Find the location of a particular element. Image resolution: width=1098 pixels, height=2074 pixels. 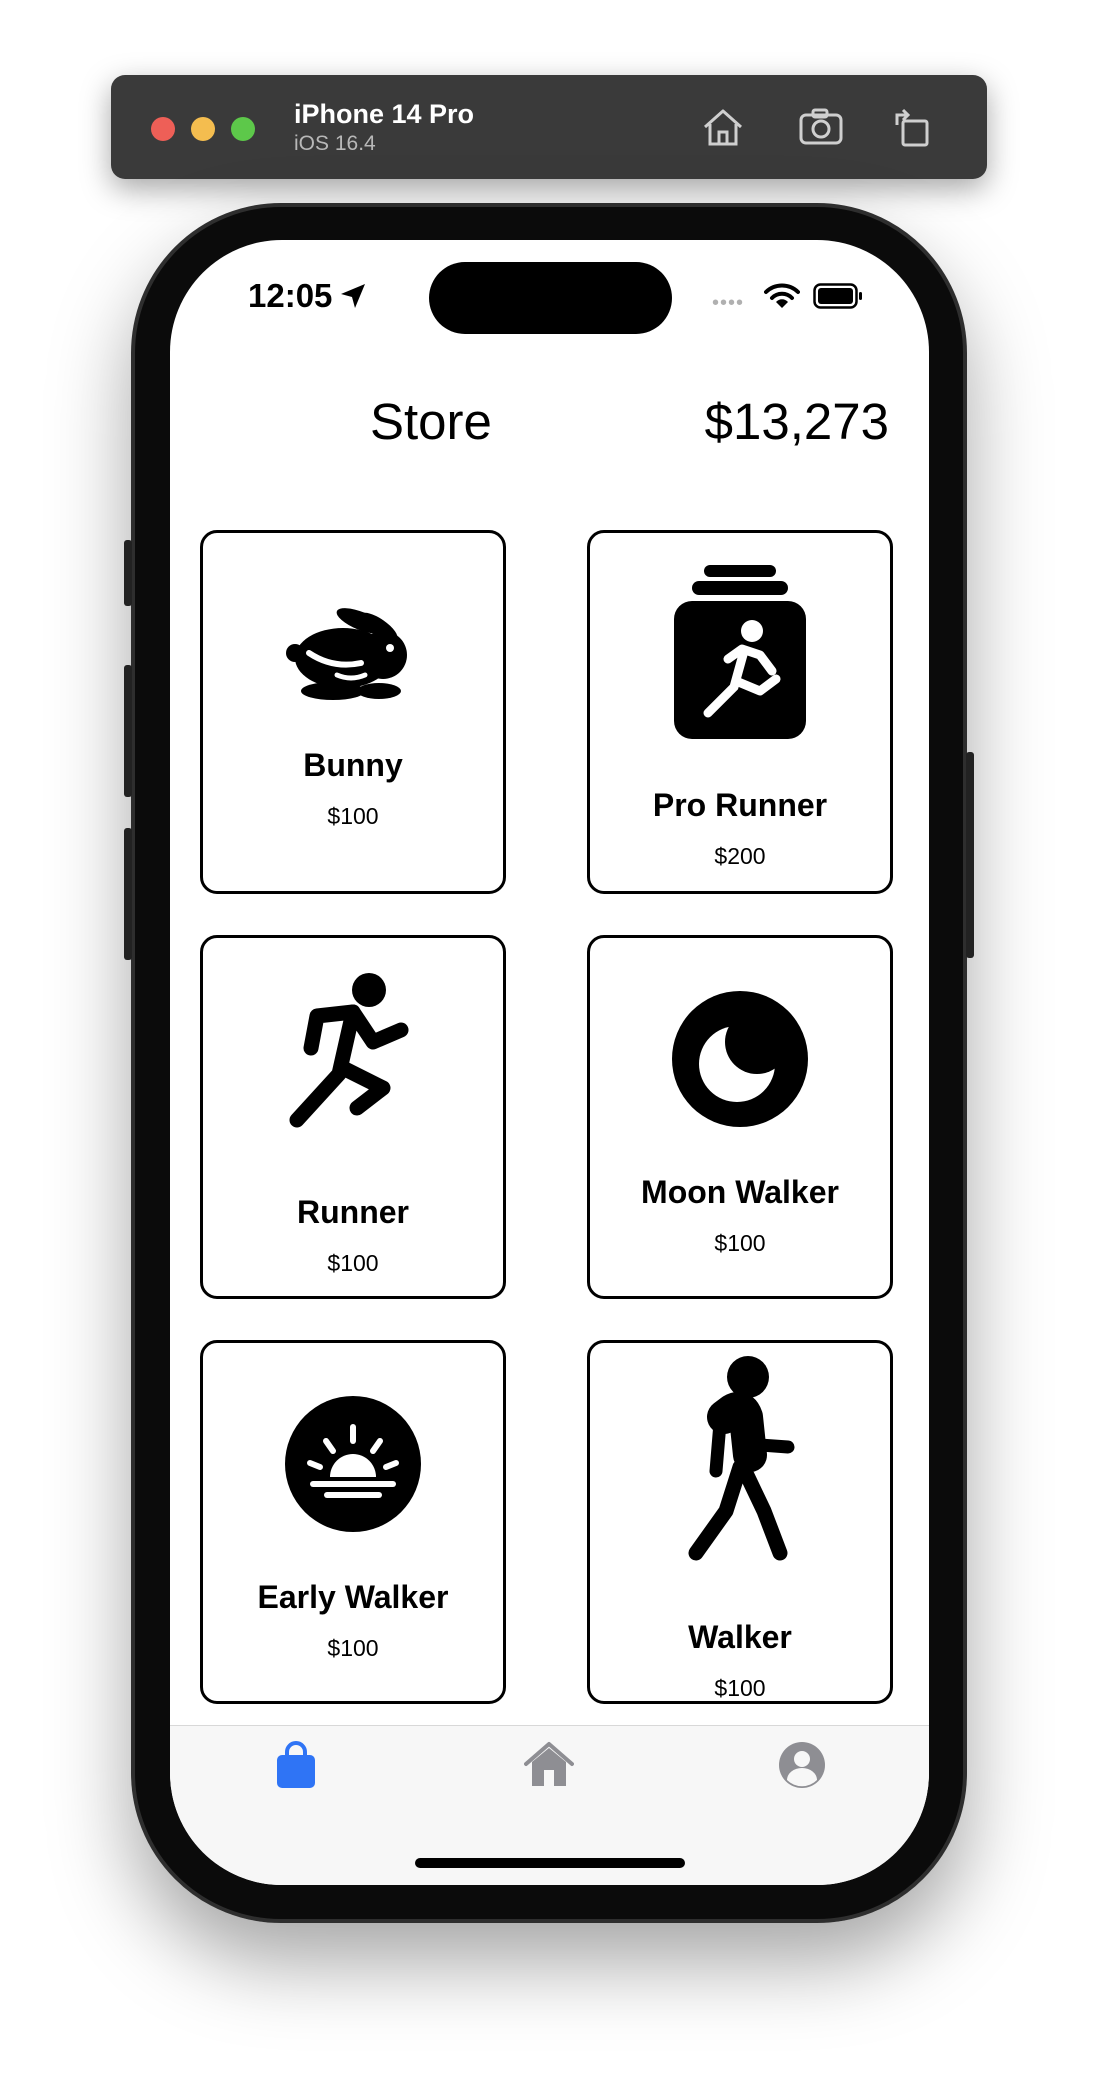

store-item-pro-runner: Pro Runner $200 is located at coordinates (740, 712).